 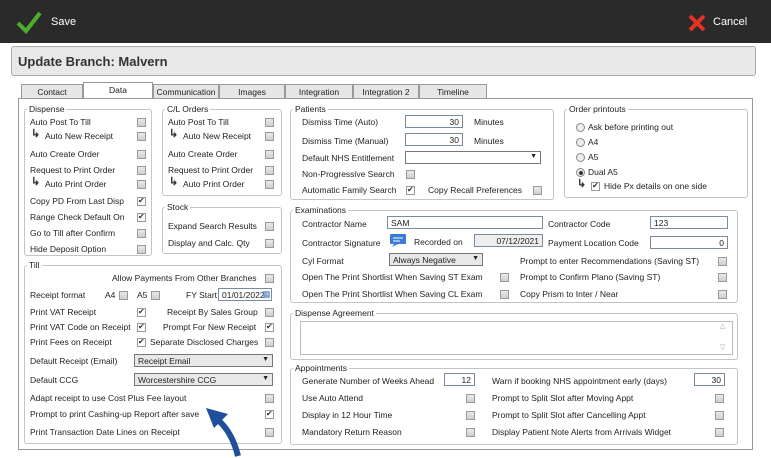 What do you see at coordinates (719, 432) in the screenshot?
I see `display-alerts-checkbox` at bounding box center [719, 432].